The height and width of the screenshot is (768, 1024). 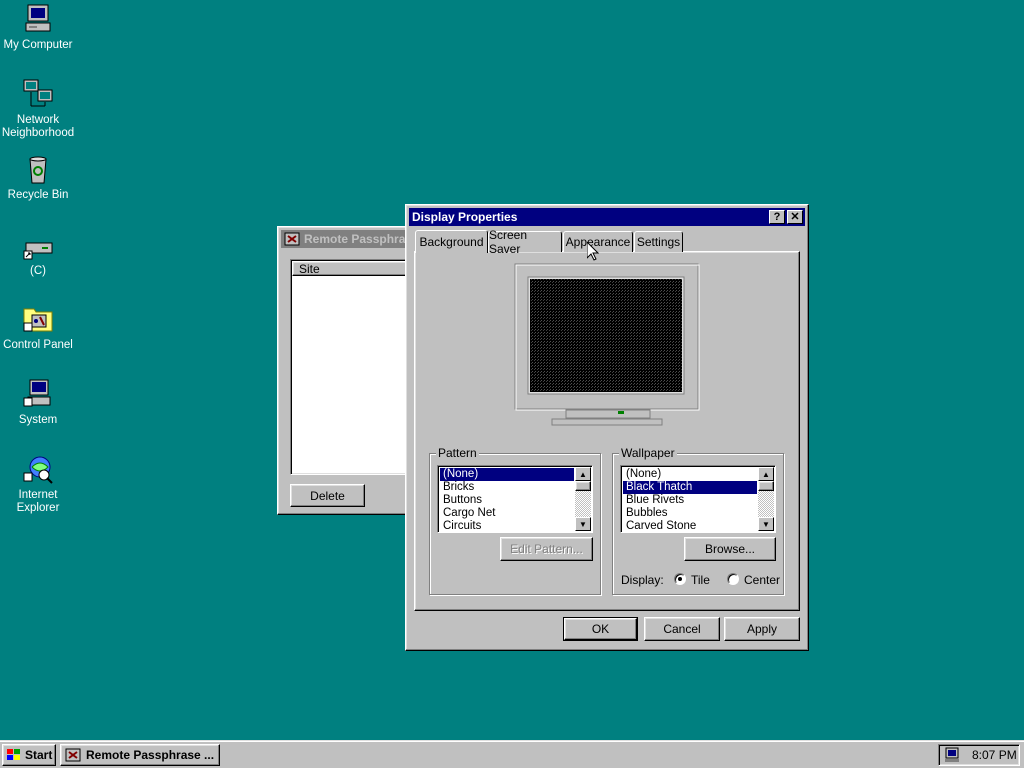 What do you see at coordinates (38, 271) in the screenshot?
I see `desktop-icon-label: (C)` at bounding box center [38, 271].